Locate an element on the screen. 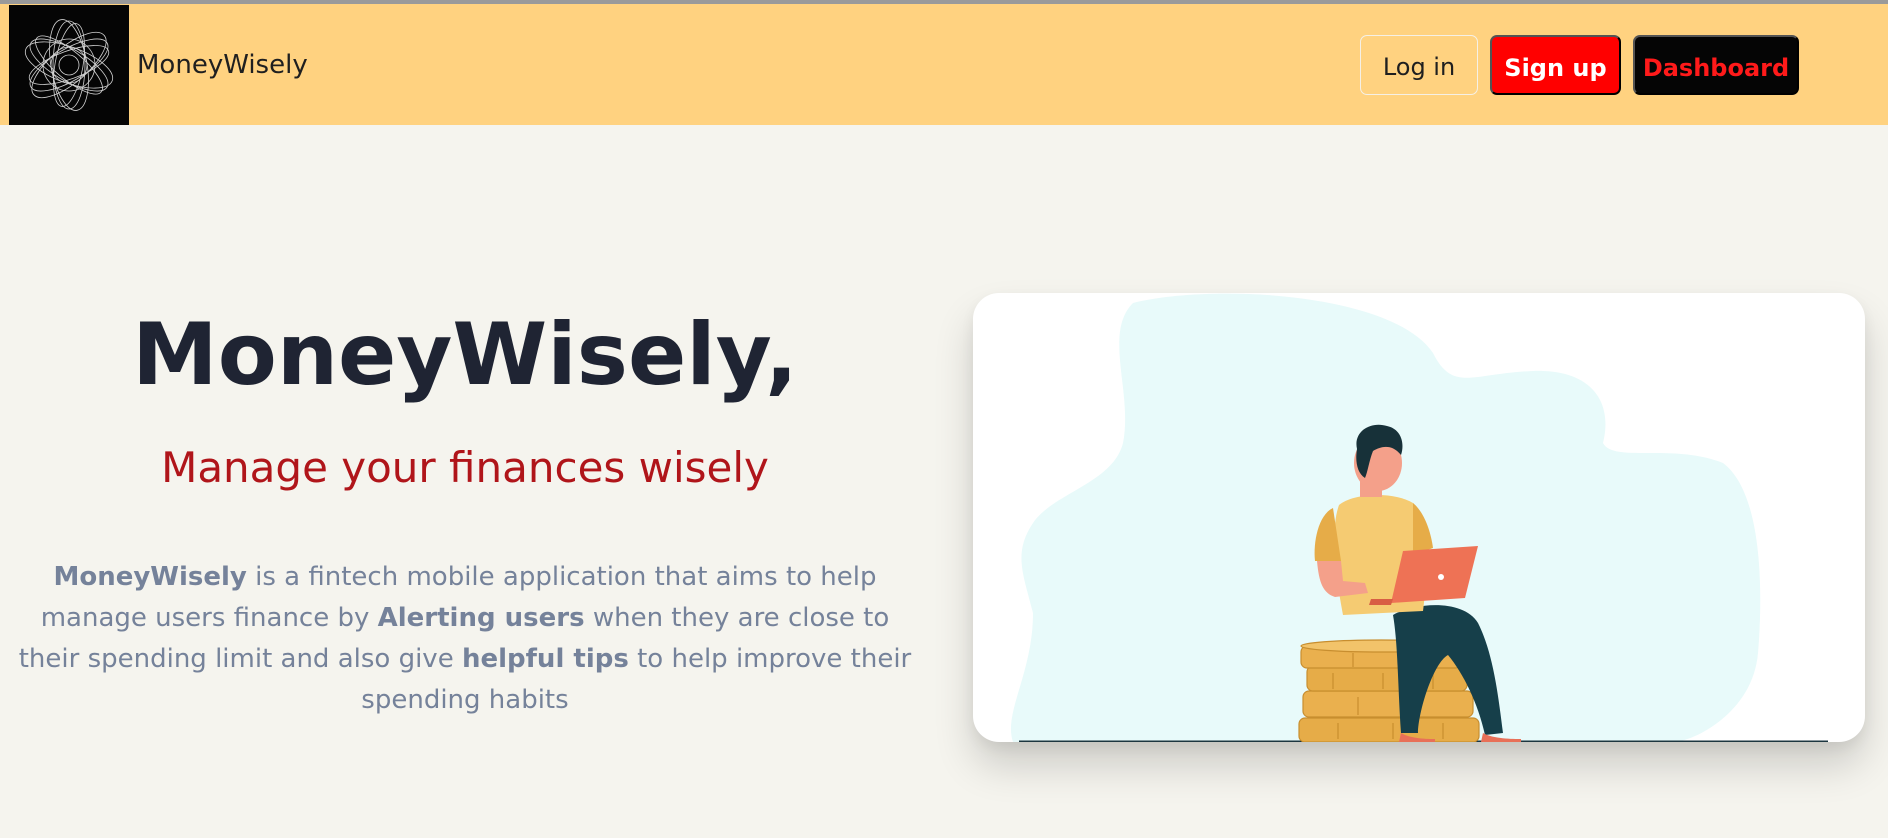 Image resolution: width=1888 pixels, height=838 pixels. signup-button: Sign up is located at coordinates (1555, 65).